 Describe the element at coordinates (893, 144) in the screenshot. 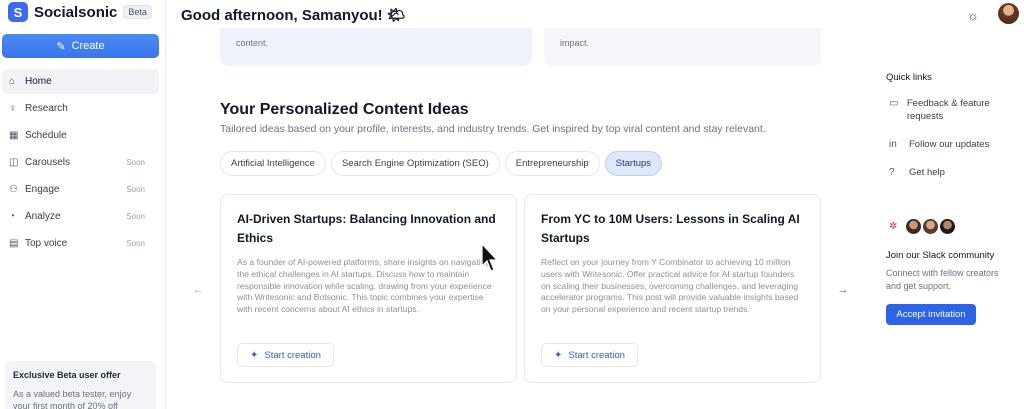

I see `linkedin-icon: in` at that location.